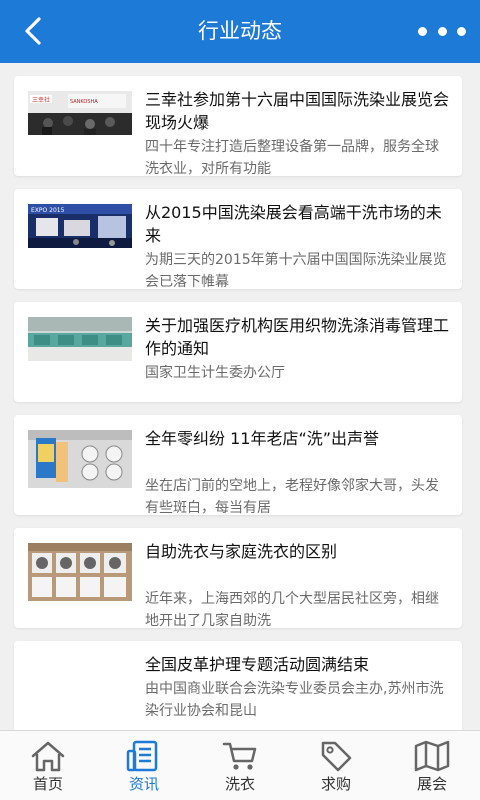  What do you see at coordinates (294, 700) in the screenshot?
I see `article-summary: 由中国商业联合会洗染专业委员会主办,苏州市洗染行业协会和昆山` at bounding box center [294, 700].